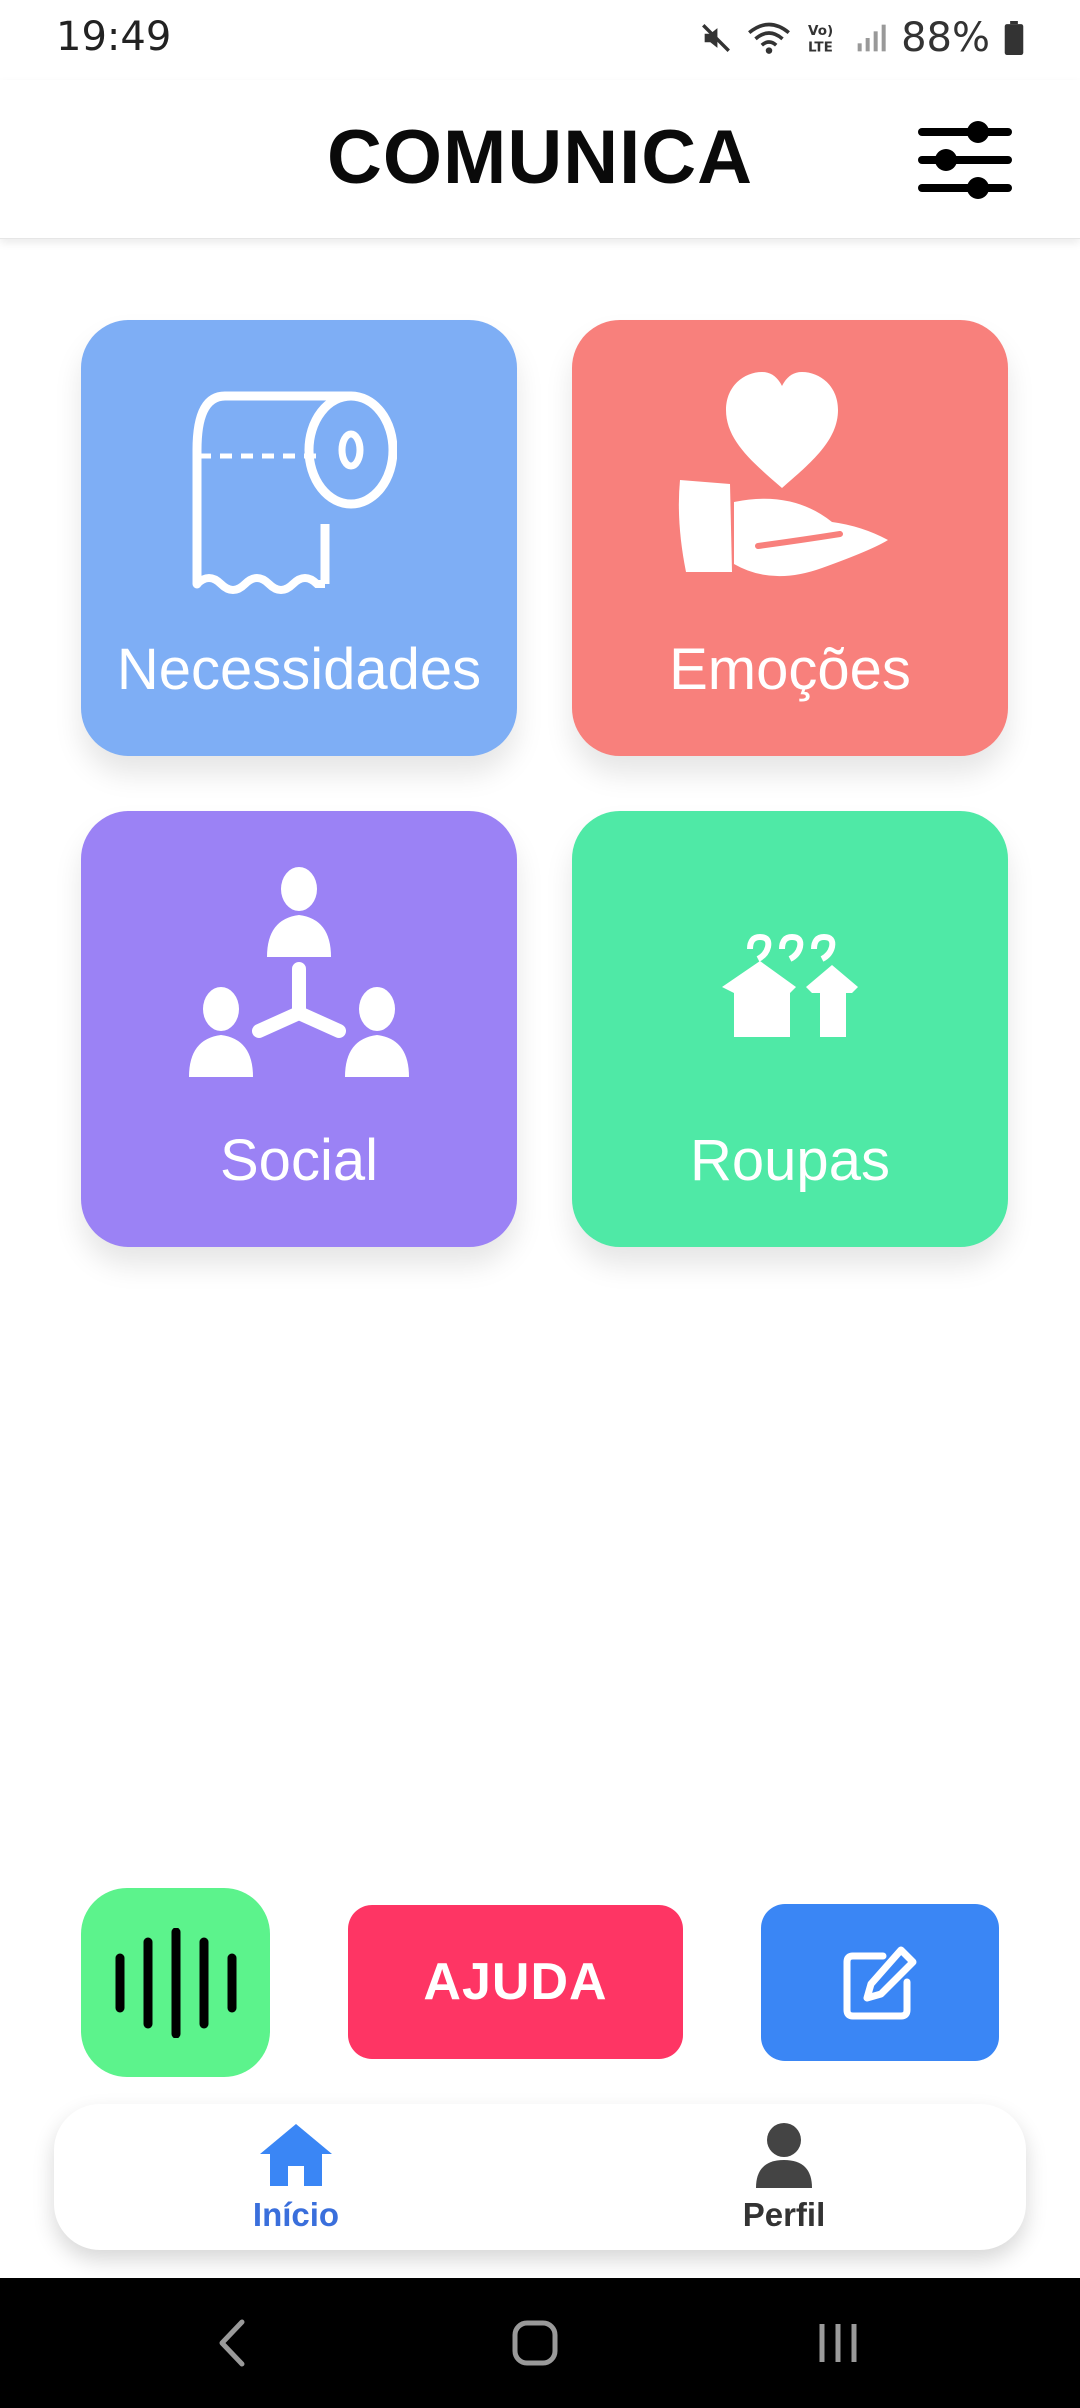  What do you see at coordinates (535, 2343) in the screenshot?
I see `home-circle-icon` at bounding box center [535, 2343].